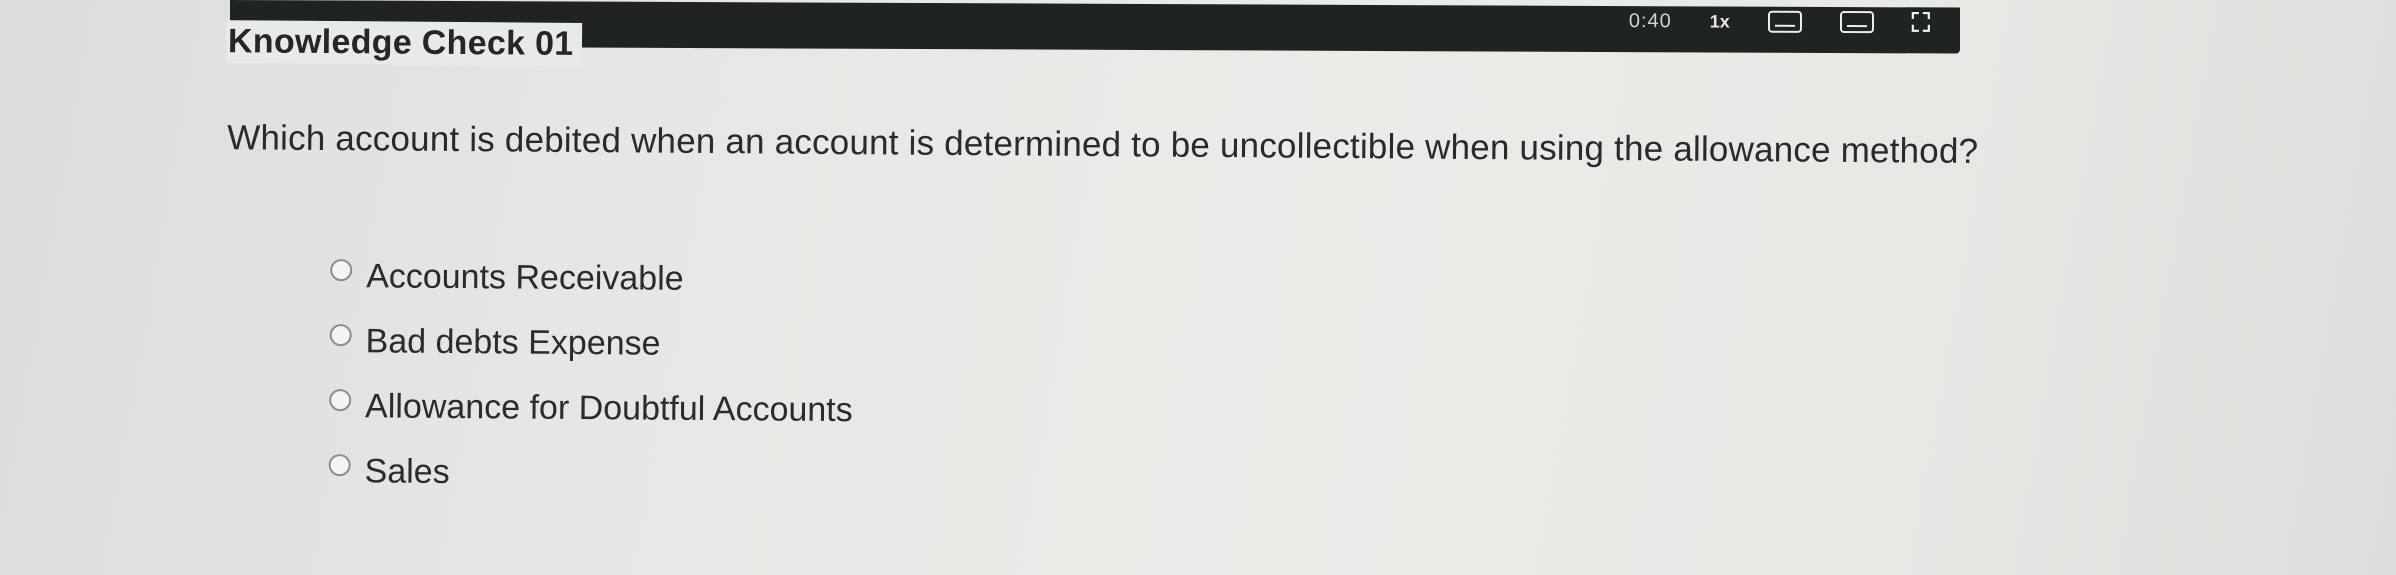 Image resolution: width=2396 pixels, height=575 pixels. What do you see at coordinates (407, 471) in the screenshot?
I see `option-label: Sales` at bounding box center [407, 471].